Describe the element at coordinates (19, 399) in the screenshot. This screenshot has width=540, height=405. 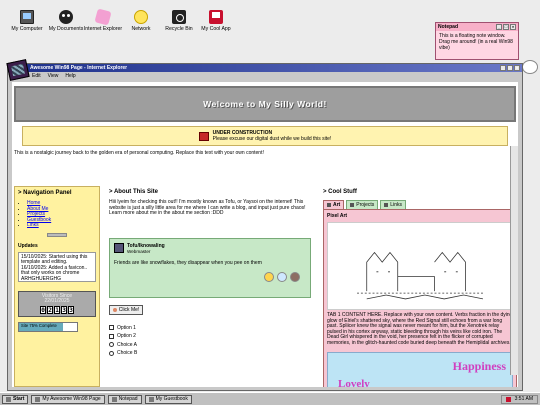
I see `start-label: Start` at that location.